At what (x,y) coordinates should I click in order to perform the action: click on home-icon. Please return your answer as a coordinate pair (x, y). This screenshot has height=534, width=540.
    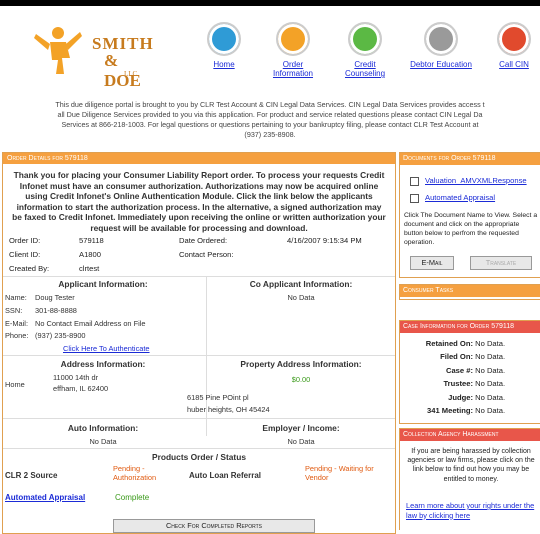
    Looking at the image, I should click on (224, 39).